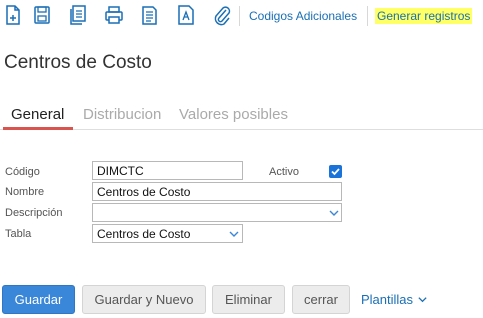 The height and width of the screenshot is (318, 483). What do you see at coordinates (13, 15) in the screenshot?
I see `new-document-icon` at bounding box center [13, 15].